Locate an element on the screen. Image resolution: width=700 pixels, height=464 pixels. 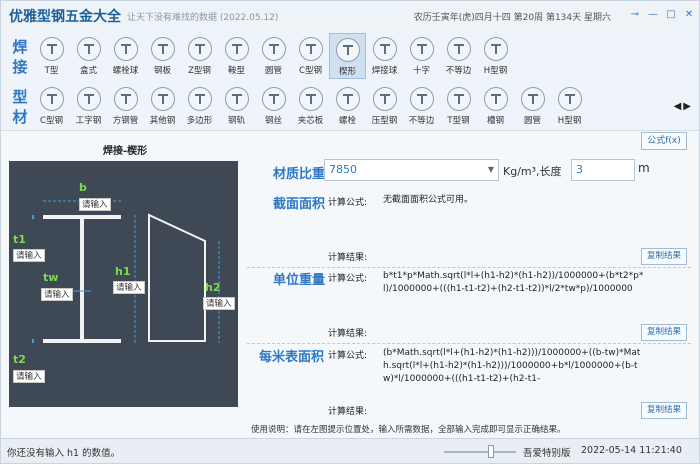
tool-bolt-ball: 螺栓球 is located at coordinates (125, 56).